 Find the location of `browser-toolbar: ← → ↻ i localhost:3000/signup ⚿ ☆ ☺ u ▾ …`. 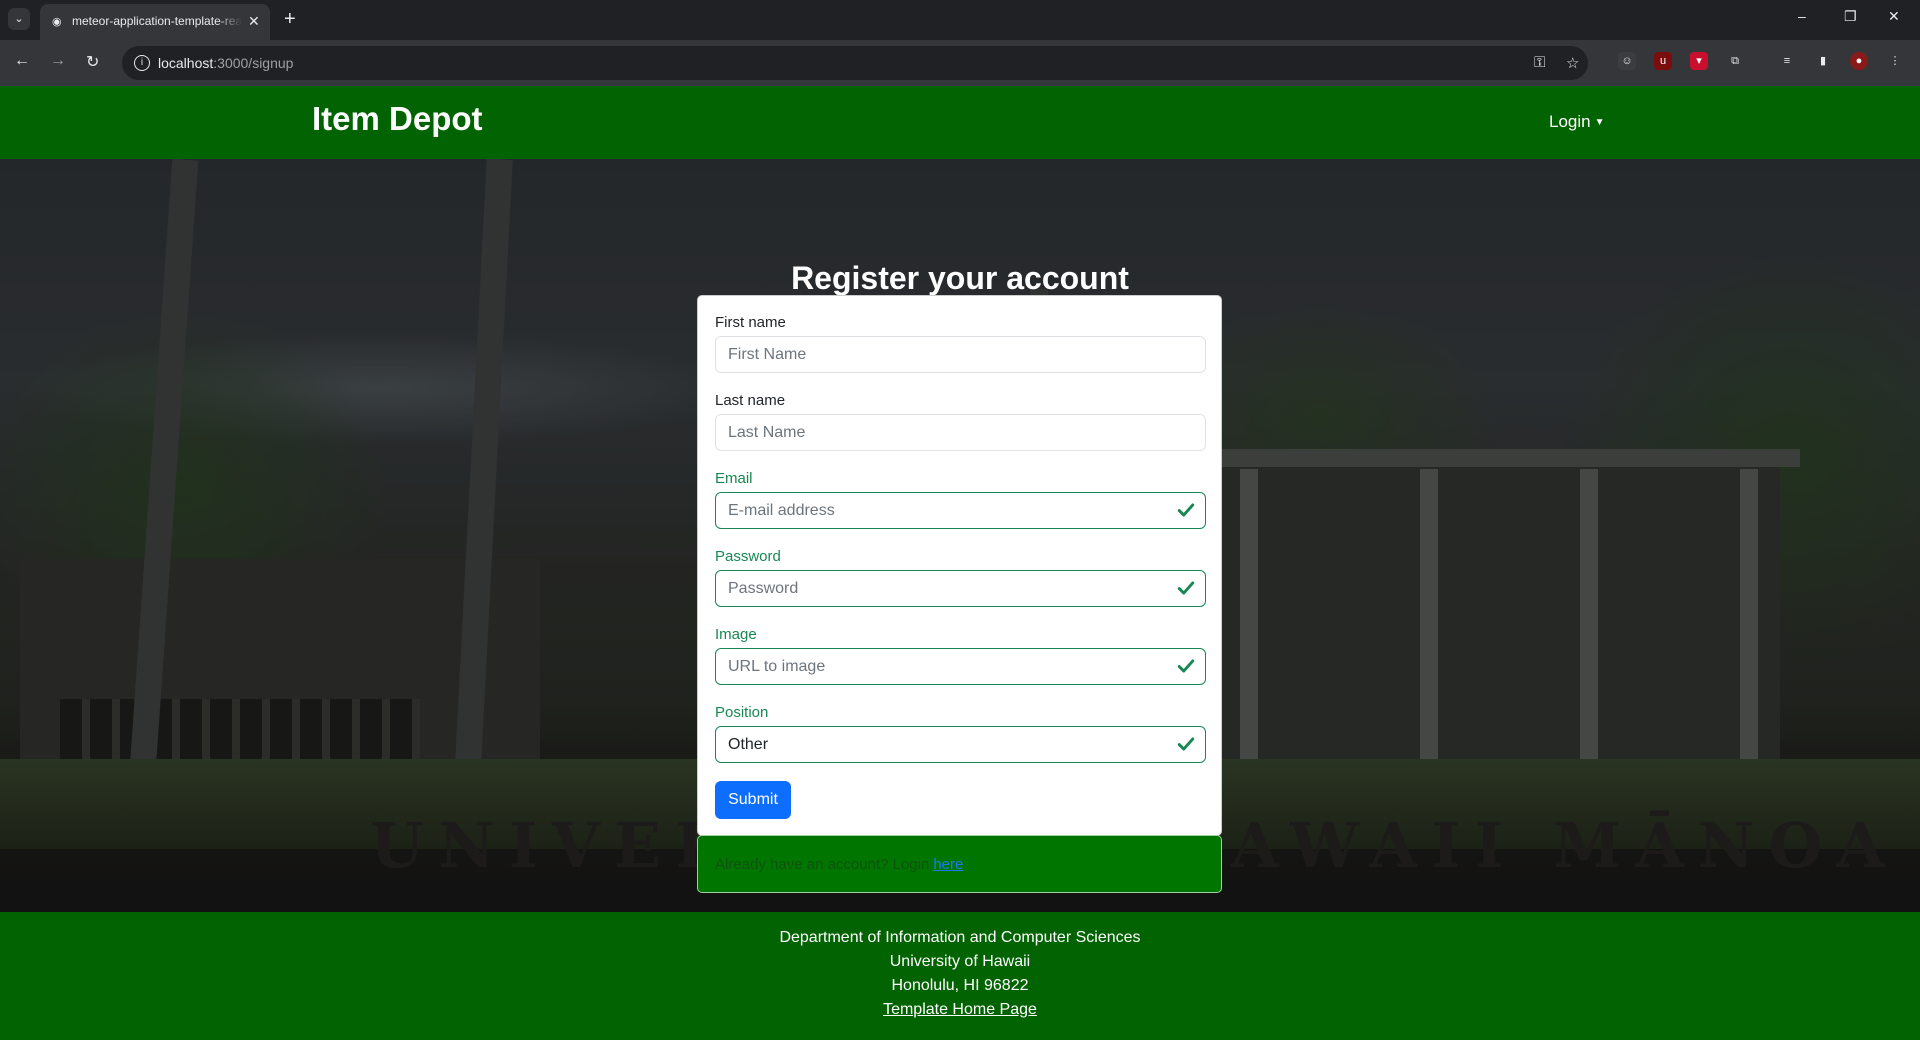

browser-toolbar: ← → ↻ i localhost:3000/signup ⚿ ☆ ☺ u ▾ … is located at coordinates (960, 63).